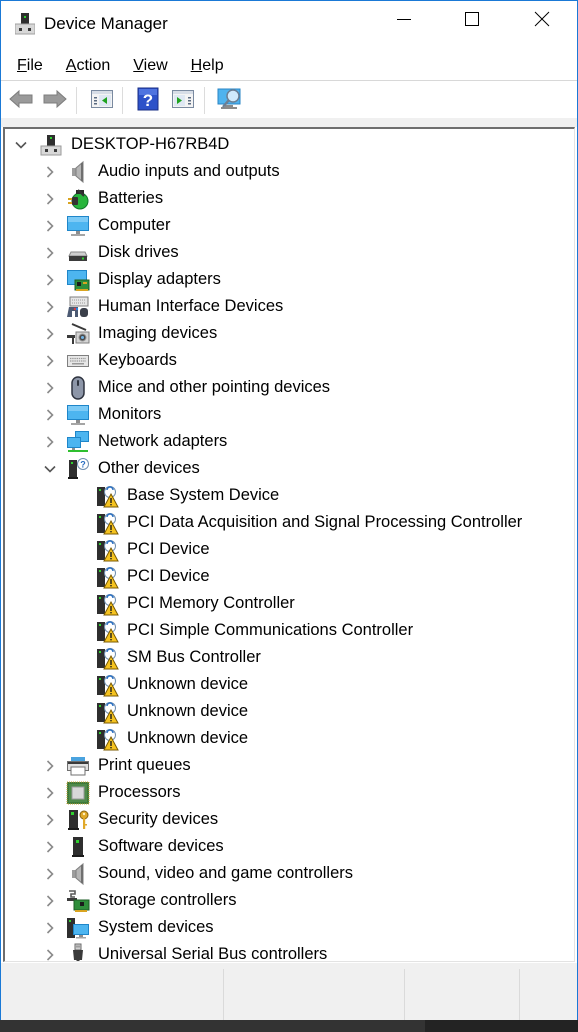 This screenshot has height=1032, width=578. I want to click on tree-category-computer: Computer, so click(285, 225).